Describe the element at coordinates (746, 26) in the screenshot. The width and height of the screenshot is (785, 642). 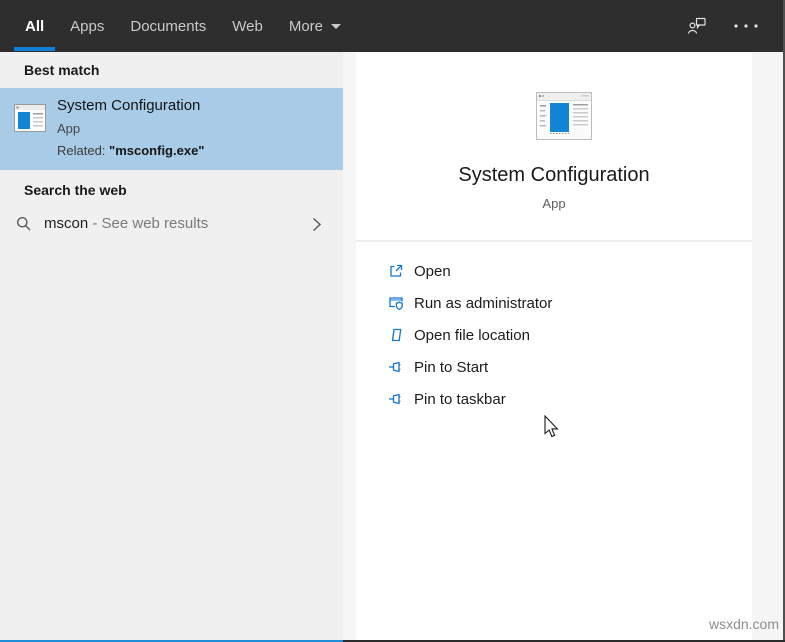
I see `ellipsis-icon` at that location.